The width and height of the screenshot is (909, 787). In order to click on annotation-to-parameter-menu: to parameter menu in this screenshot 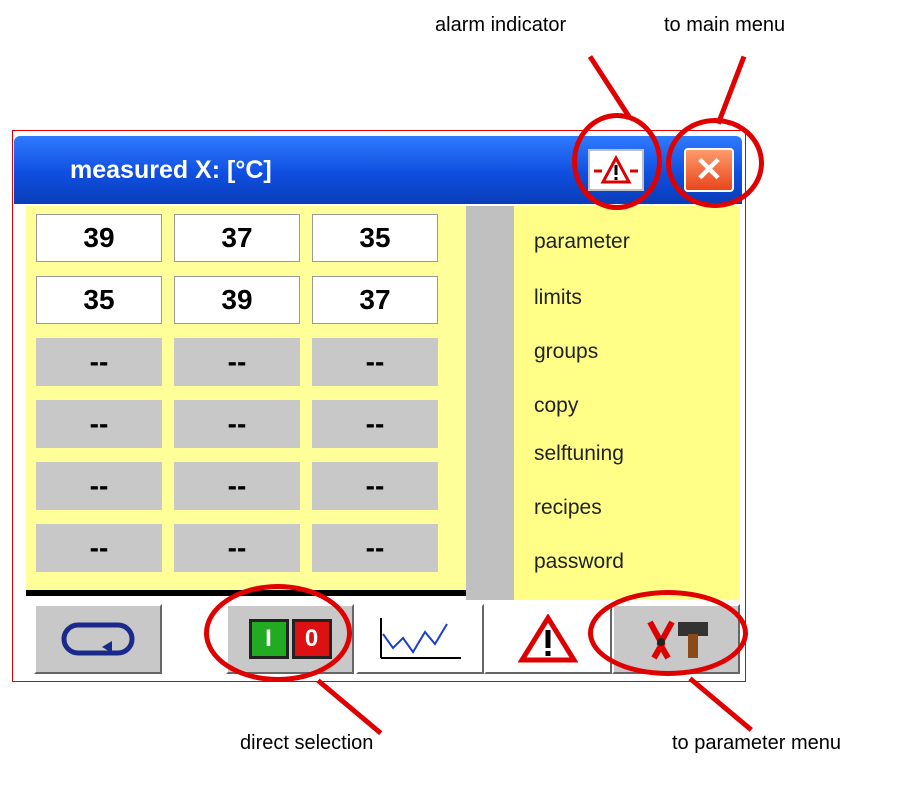, I will do `click(756, 743)`.